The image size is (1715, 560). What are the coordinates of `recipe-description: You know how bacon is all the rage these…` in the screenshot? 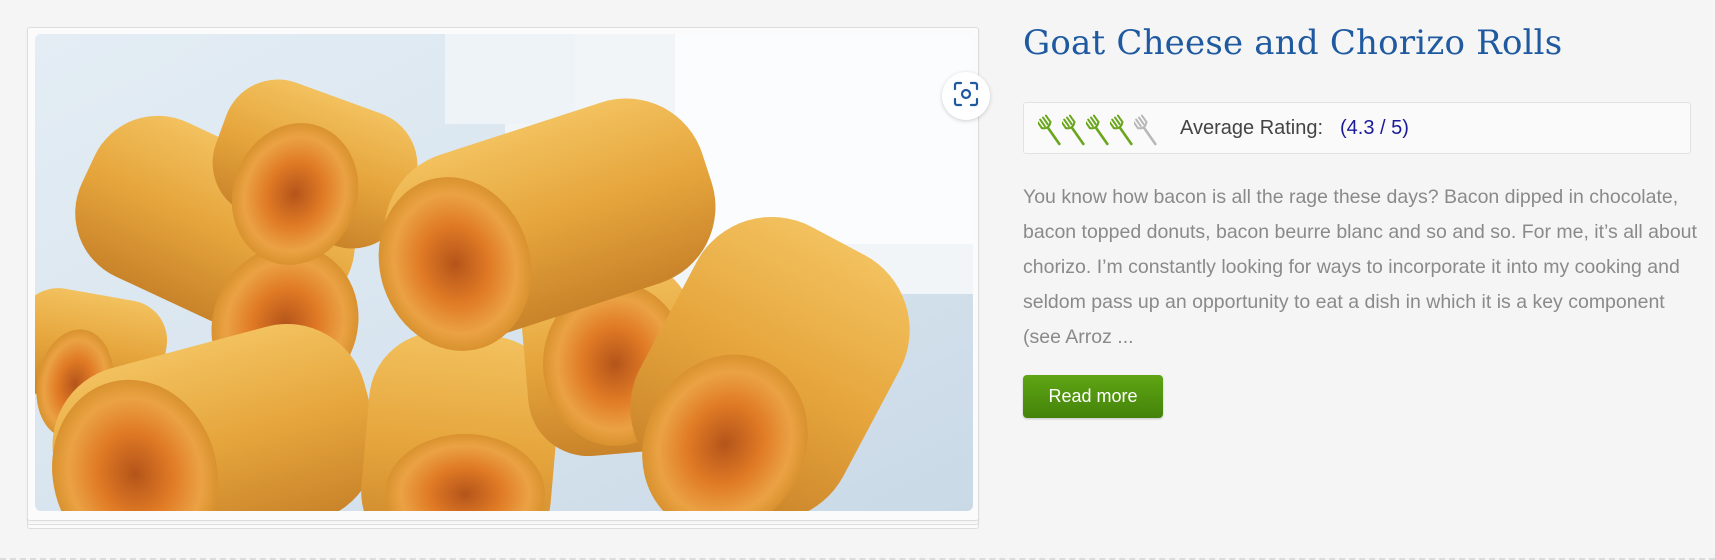 It's located at (1360, 267).